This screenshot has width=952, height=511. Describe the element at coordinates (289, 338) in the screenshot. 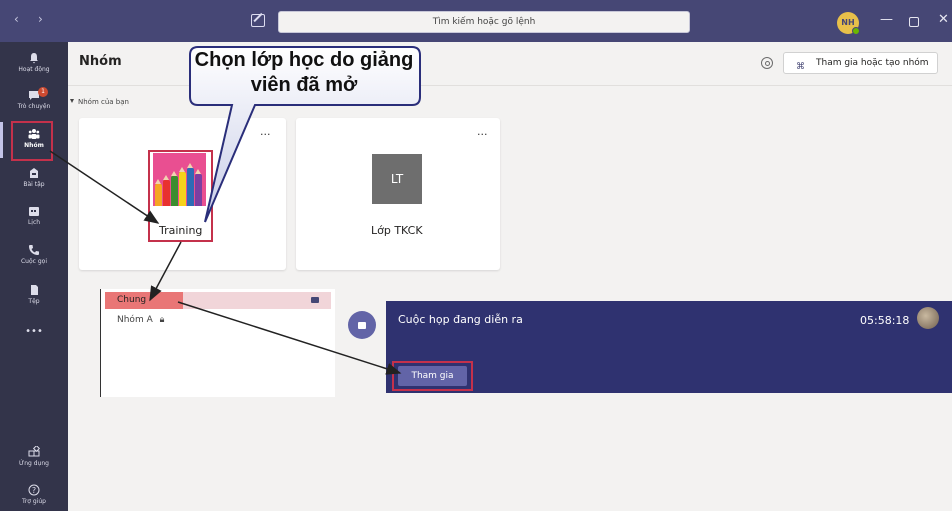

I see `arrow-chung-to-join` at that location.